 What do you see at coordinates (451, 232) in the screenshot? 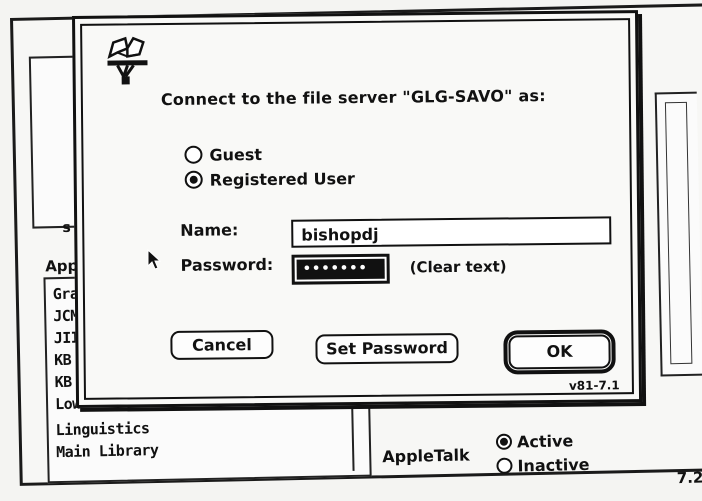
I see `name-field: bishopdj` at bounding box center [451, 232].